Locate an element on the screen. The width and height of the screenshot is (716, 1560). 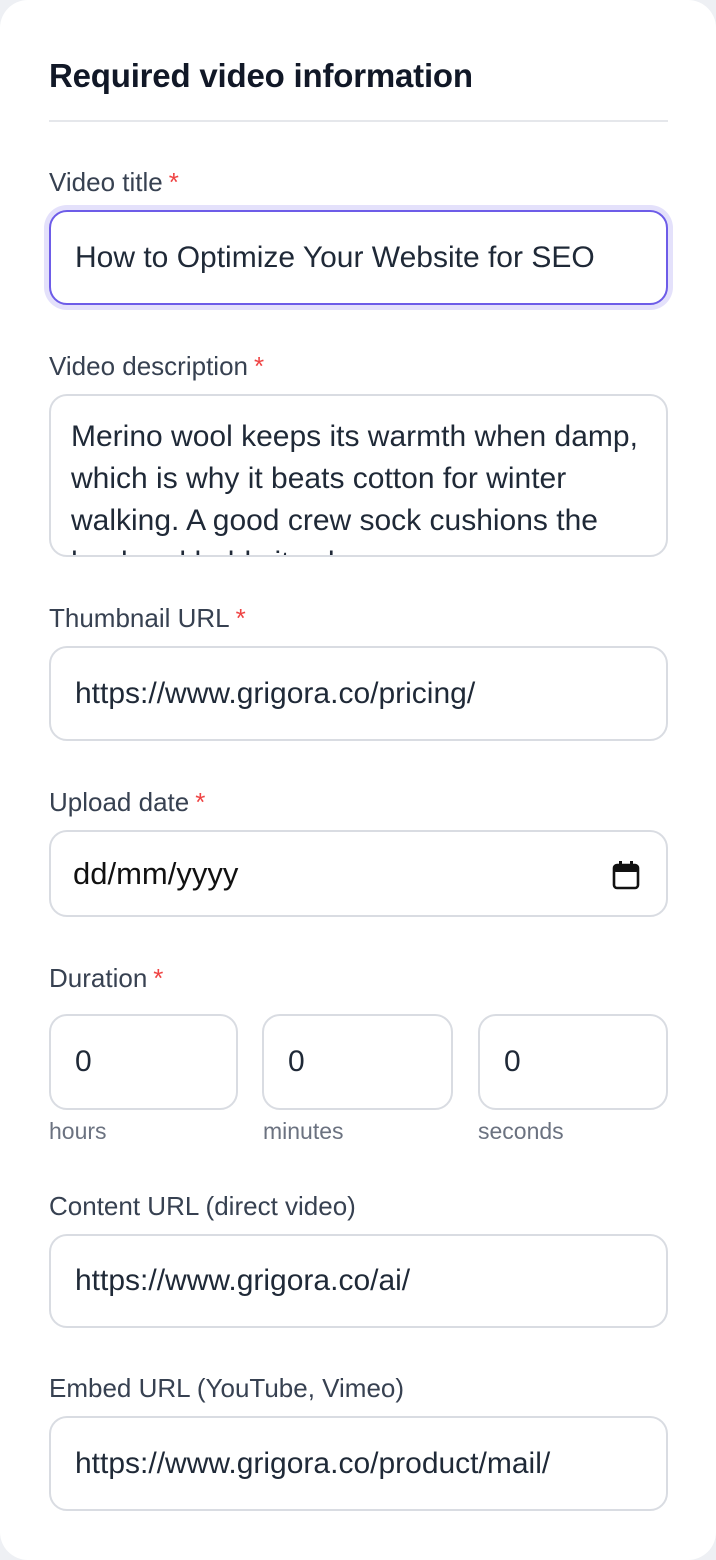
section-divider is located at coordinates (358, 121).